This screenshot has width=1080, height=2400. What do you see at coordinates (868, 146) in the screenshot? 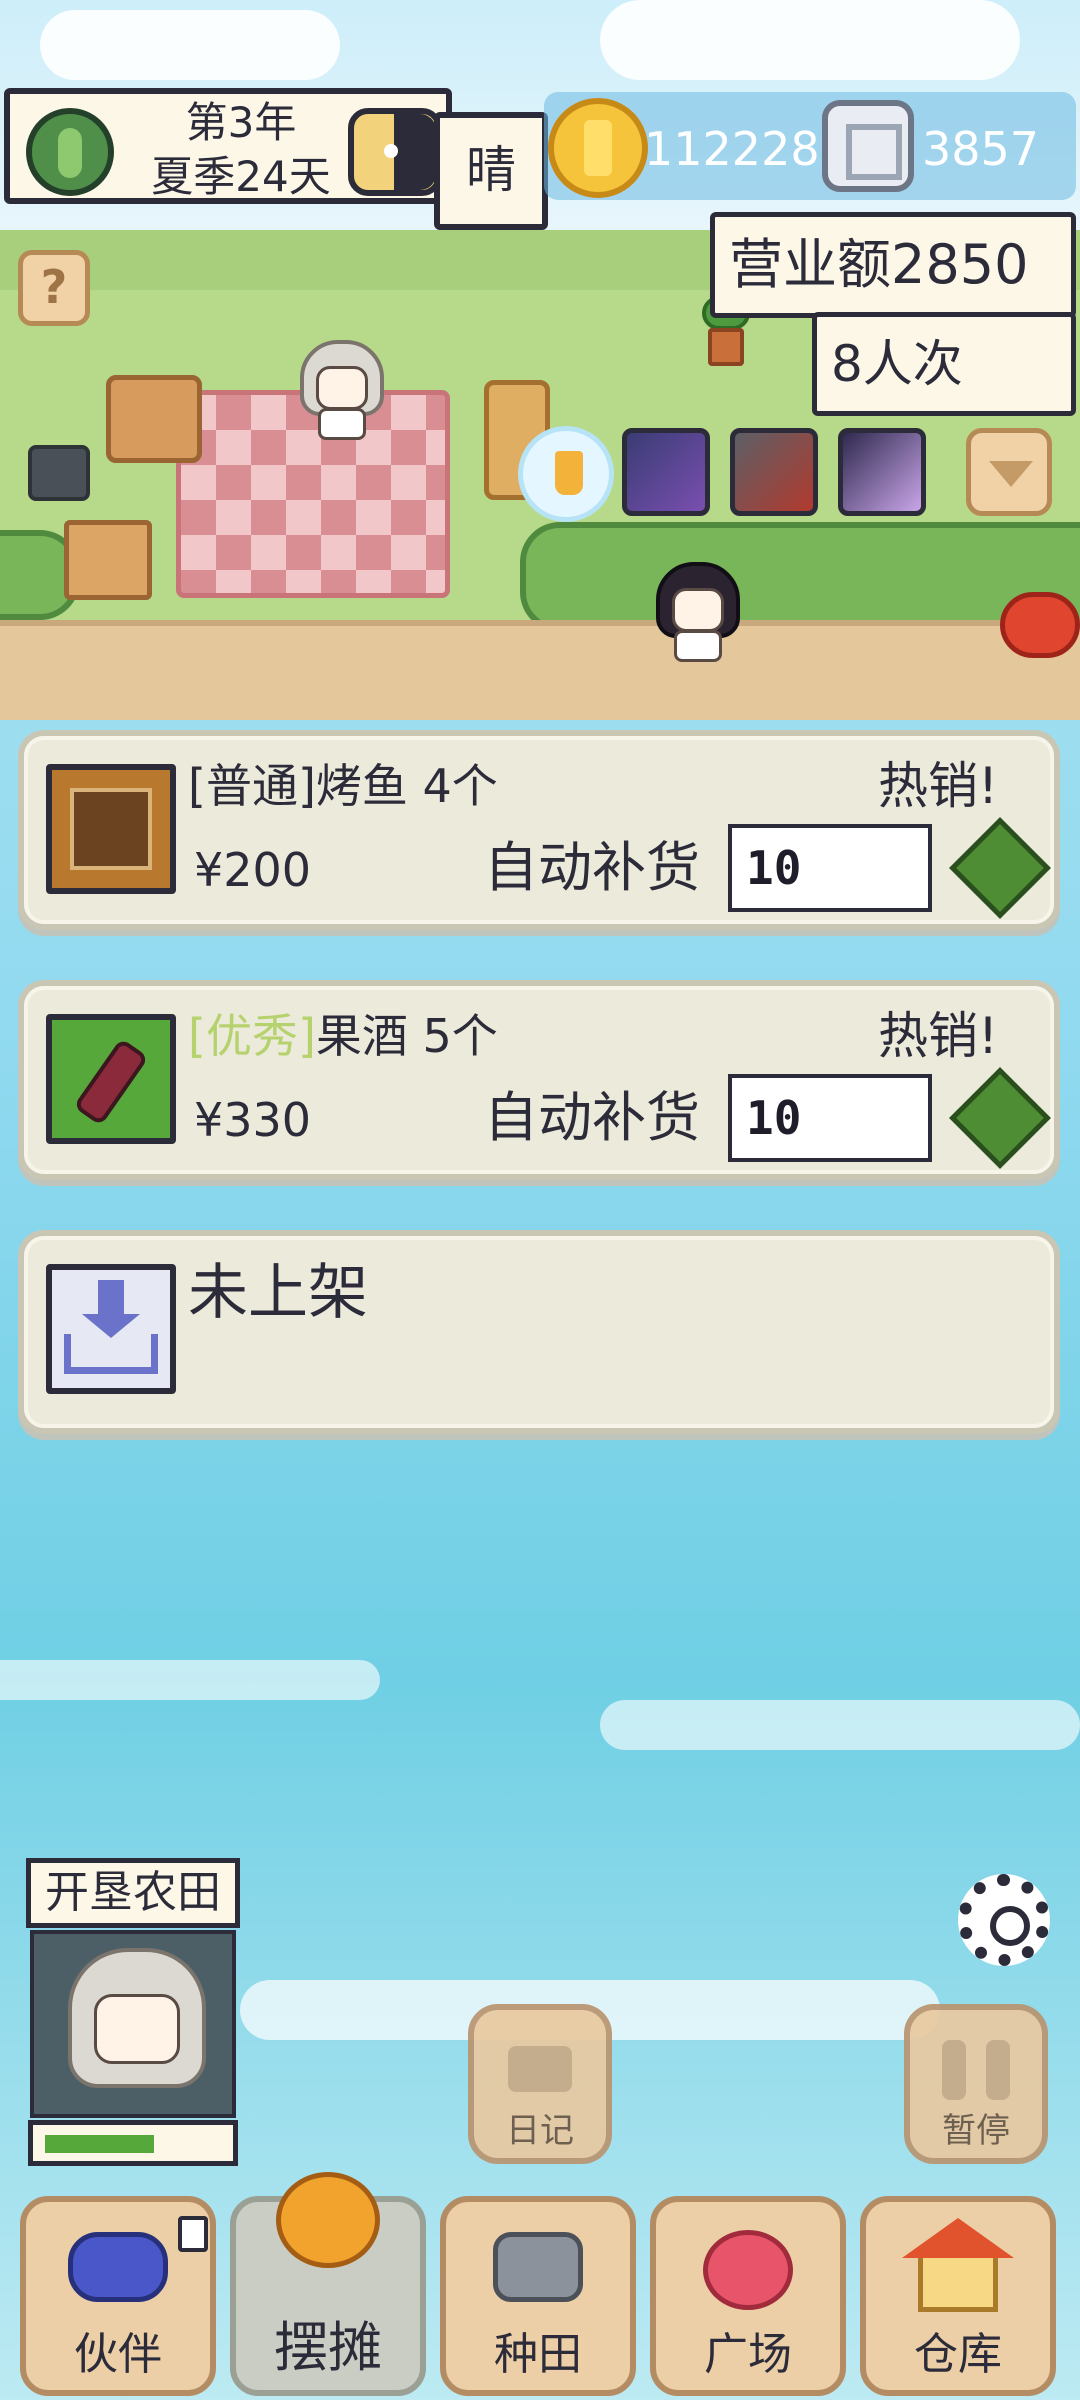
I see `silver-gem-icon` at bounding box center [868, 146].